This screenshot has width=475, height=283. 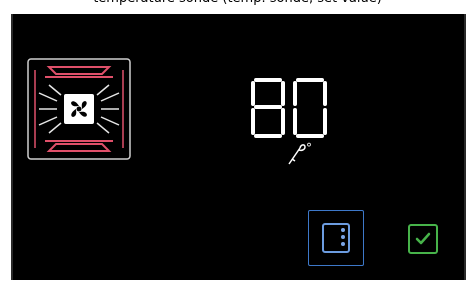 I want to click on confirm-button, so click(x=423, y=239).